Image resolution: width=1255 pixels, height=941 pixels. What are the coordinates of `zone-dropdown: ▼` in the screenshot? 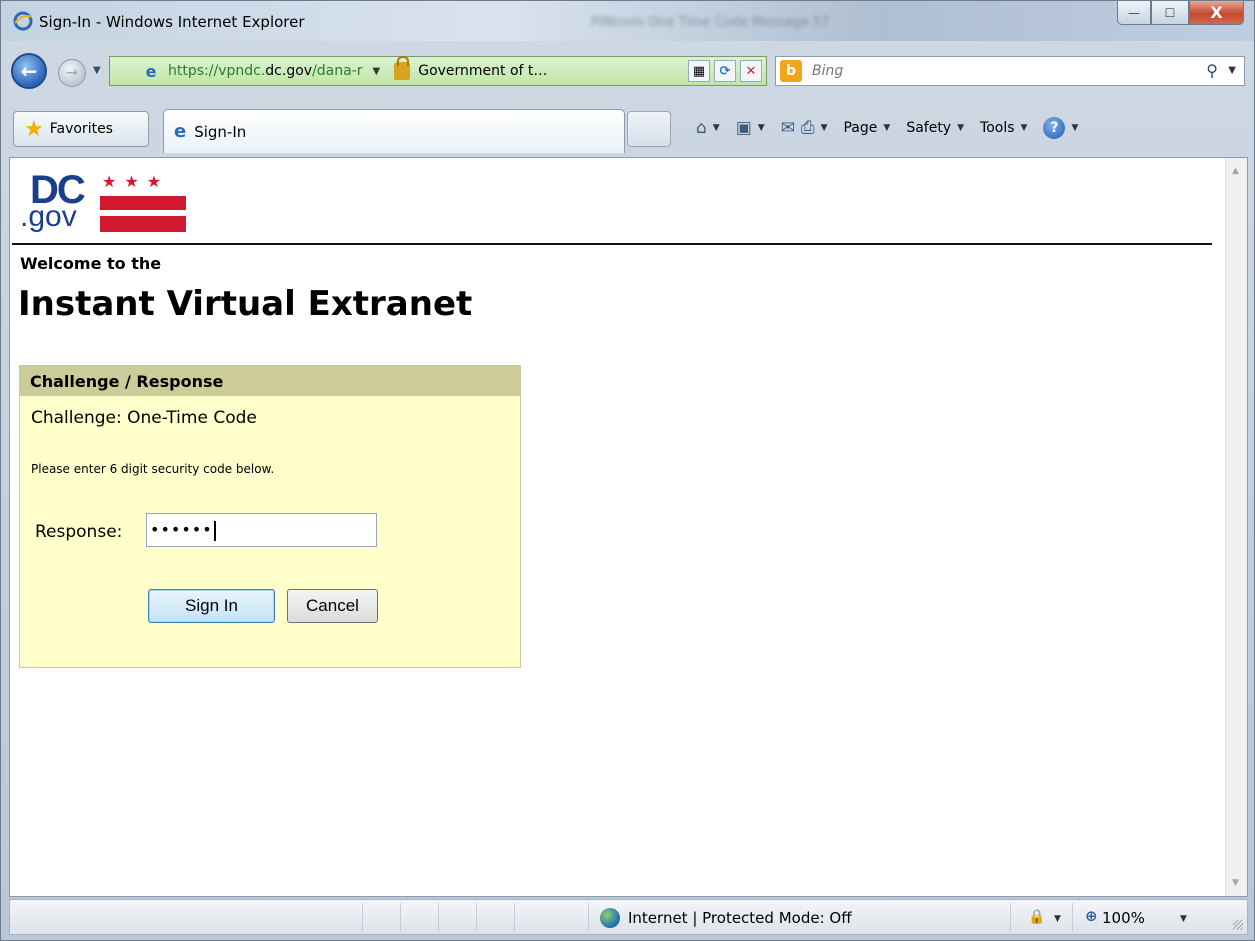 It's located at (1057, 919).